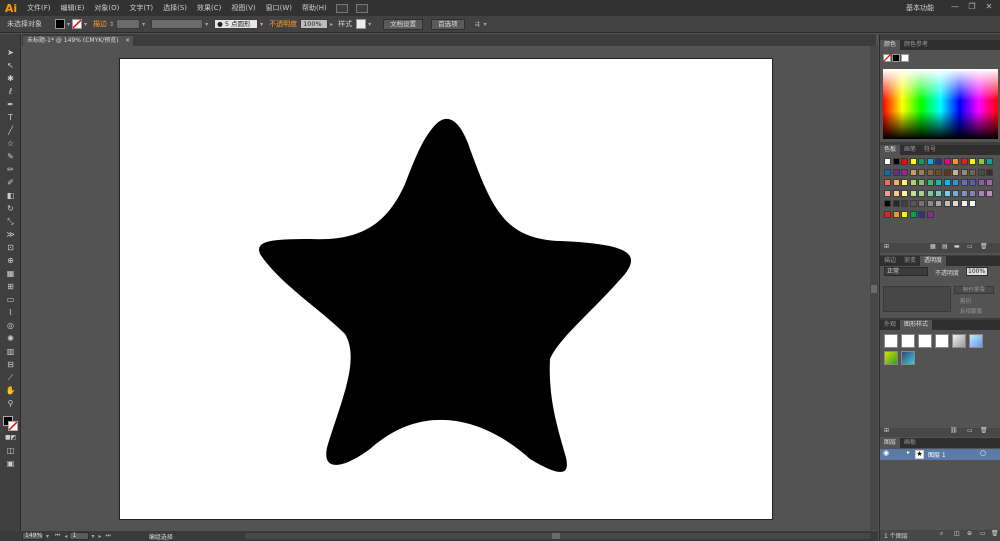 This screenshot has height=541, width=1000. What do you see at coordinates (920, 8) in the screenshot?
I see `workspace-switcher: 基本功能` at bounding box center [920, 8].